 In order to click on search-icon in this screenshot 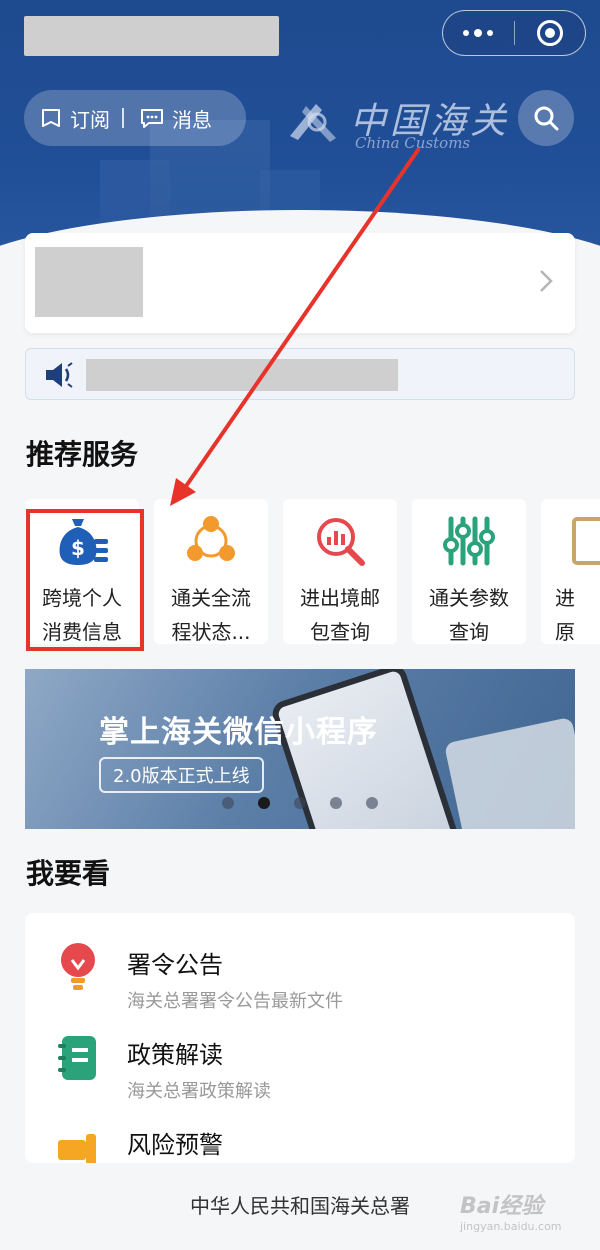, I will do `click(546, 118)`.